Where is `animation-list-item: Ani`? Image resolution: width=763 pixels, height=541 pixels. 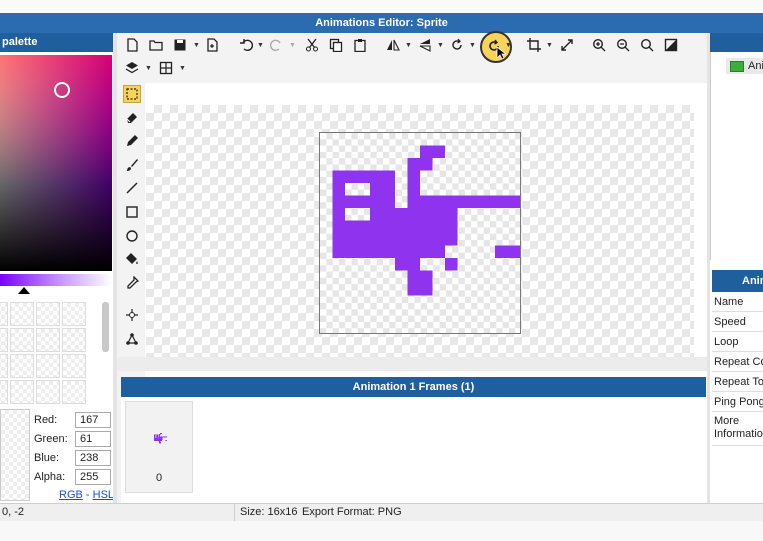
animation-list-item: Ani is located at coordinates (744, 66).